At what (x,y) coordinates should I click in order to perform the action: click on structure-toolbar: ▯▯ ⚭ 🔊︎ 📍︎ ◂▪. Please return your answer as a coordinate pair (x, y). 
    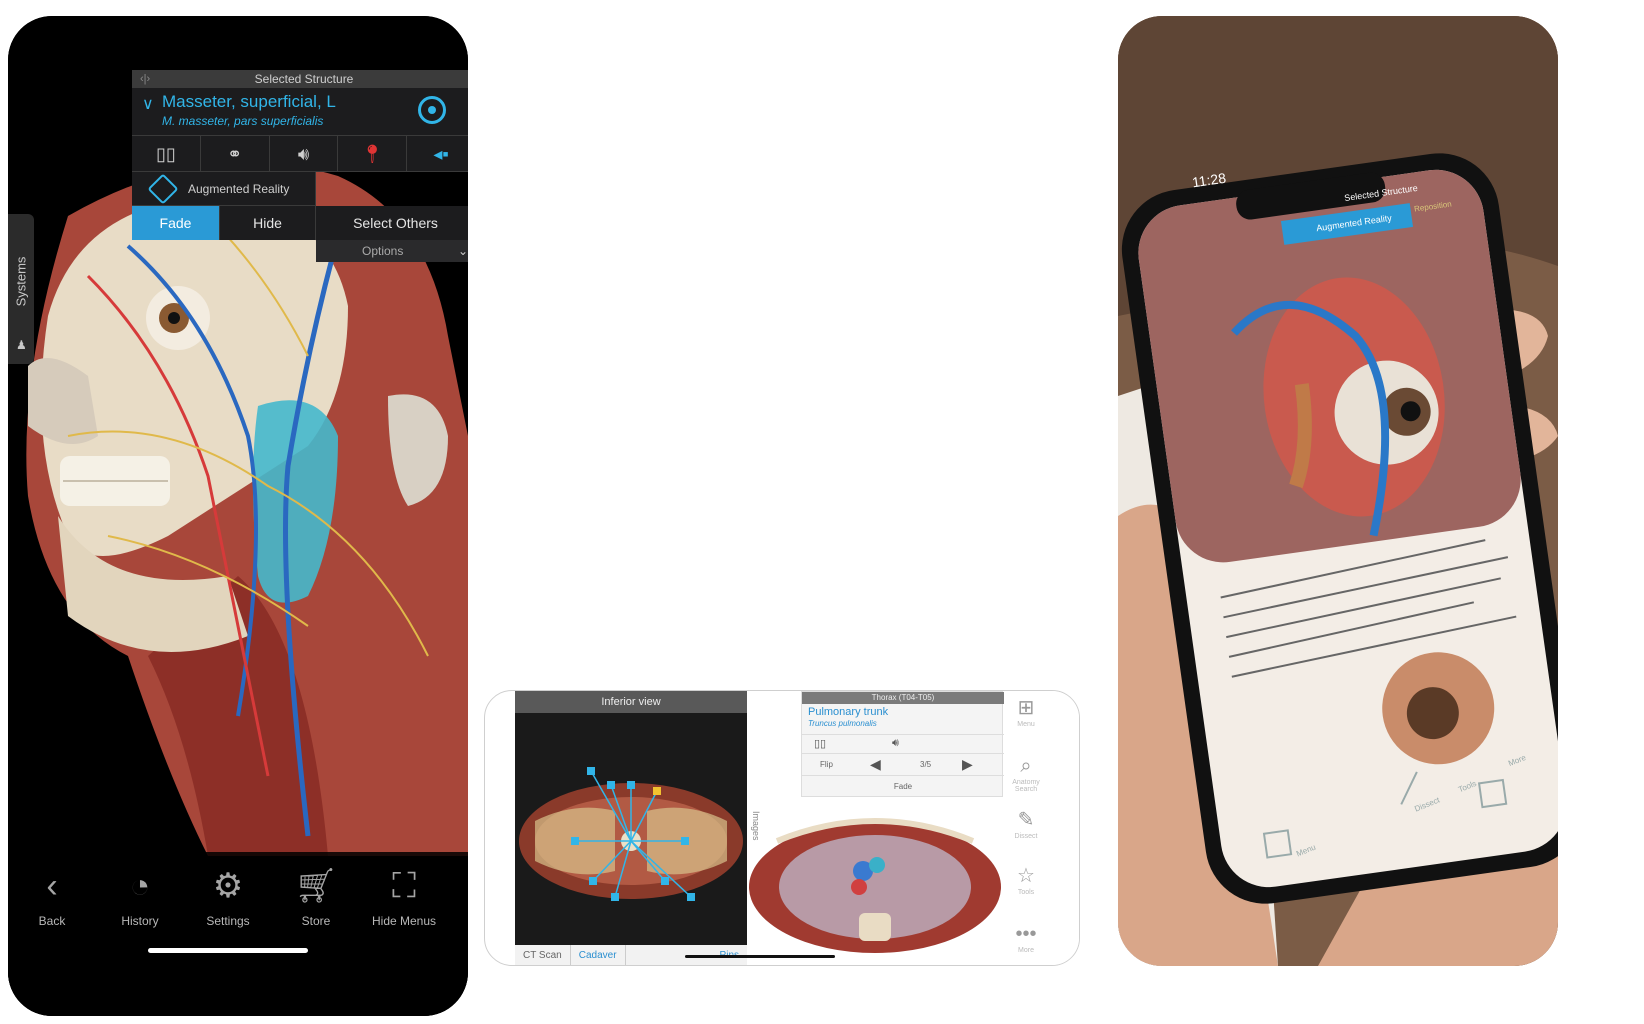
    Looking at the image, I should click on (300, 154).